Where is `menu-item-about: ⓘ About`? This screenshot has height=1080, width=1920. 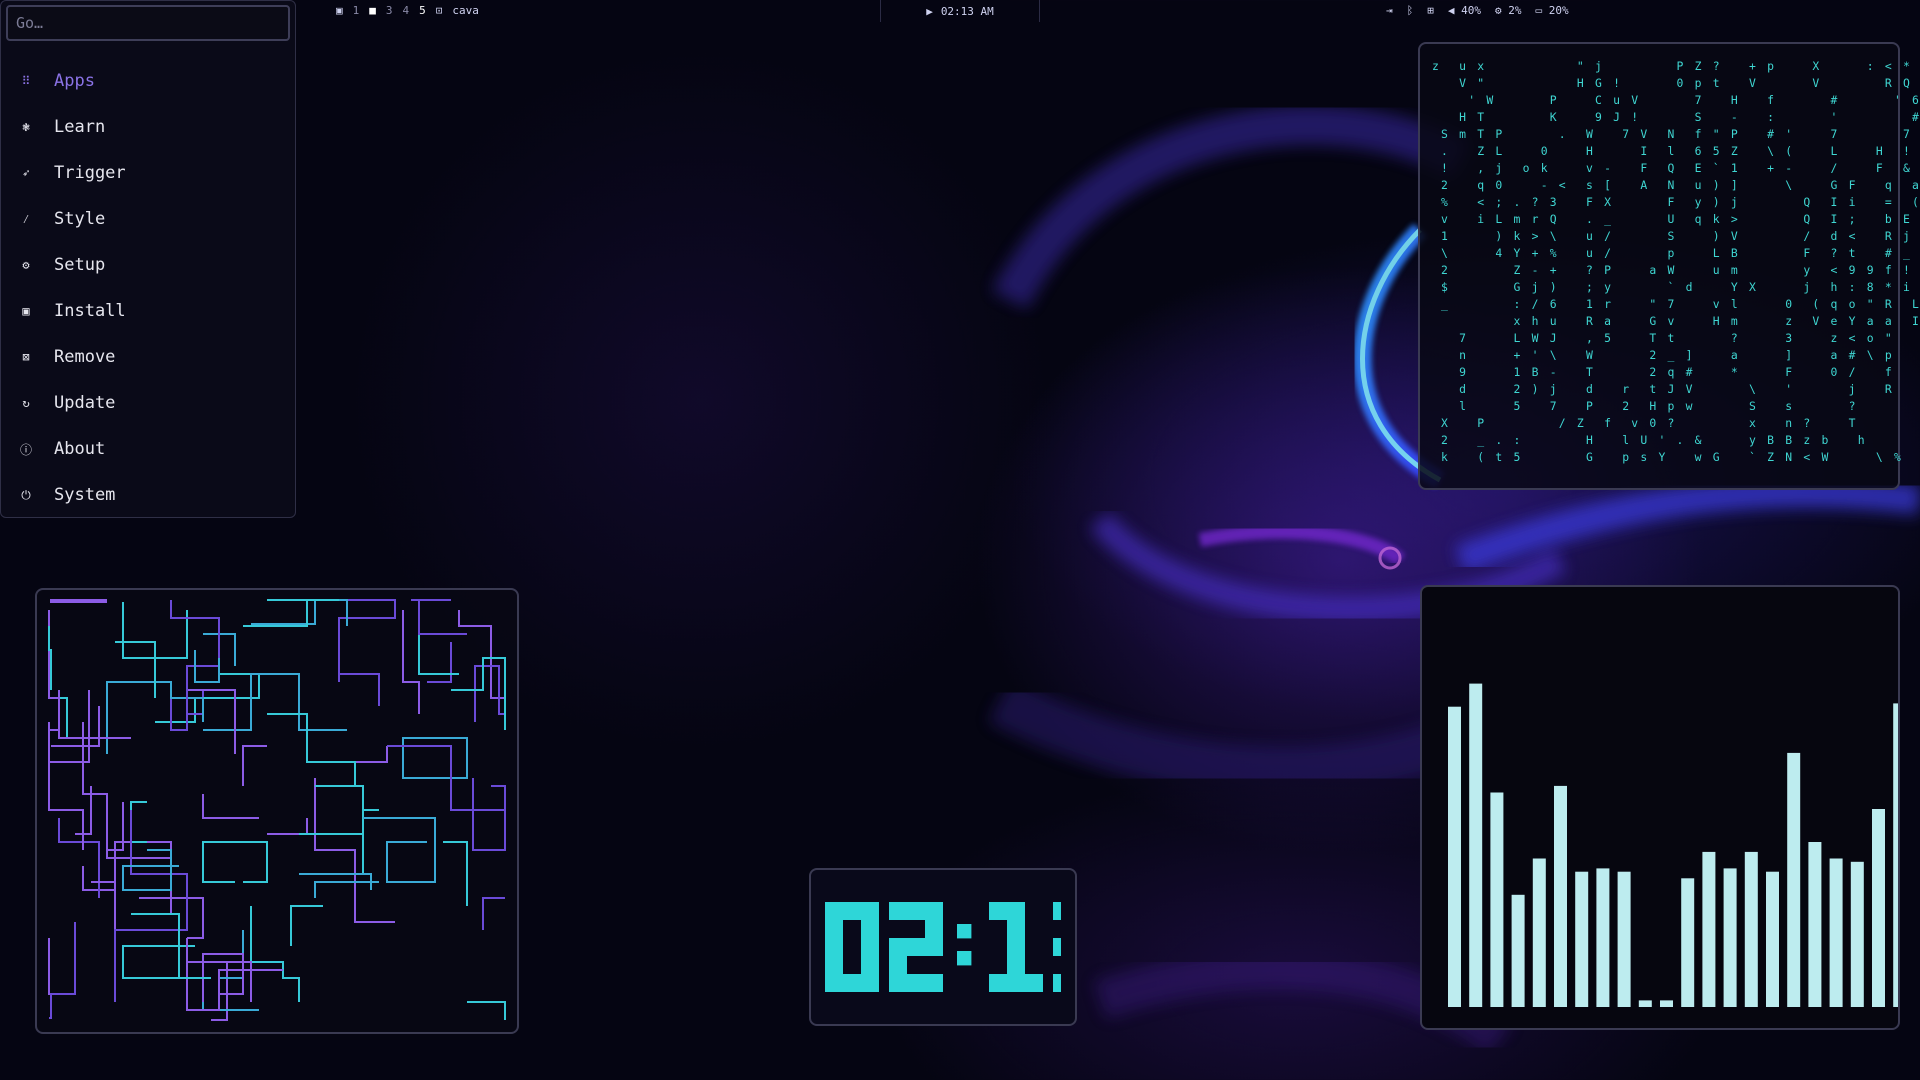 menu-item-about: ⓘ About is located at coordinates (147, 449).